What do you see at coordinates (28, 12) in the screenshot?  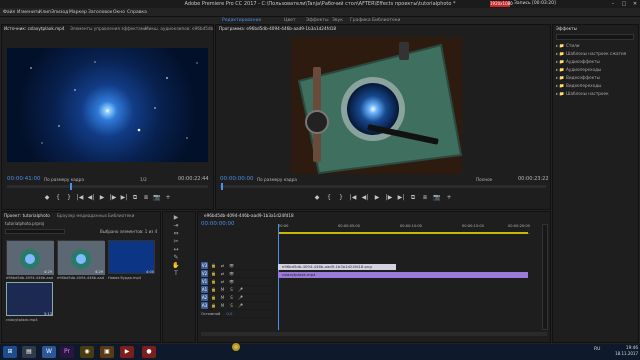 I see `menu-edit: Изменить` at bounding box center [28, 12].